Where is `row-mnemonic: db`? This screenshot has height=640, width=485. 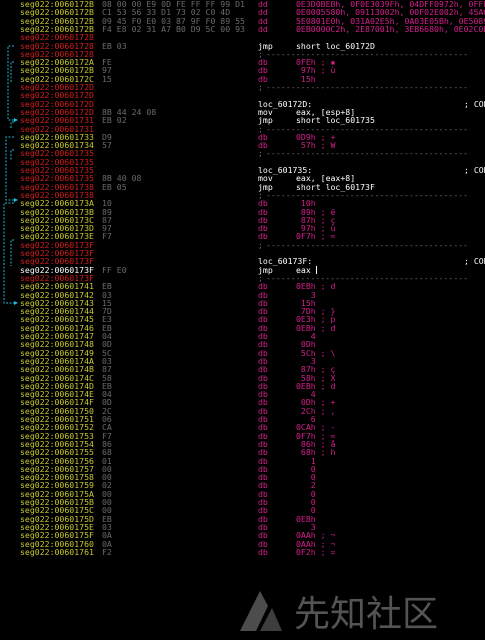
row-mnemonic: db is located at coordinates (263, 551).